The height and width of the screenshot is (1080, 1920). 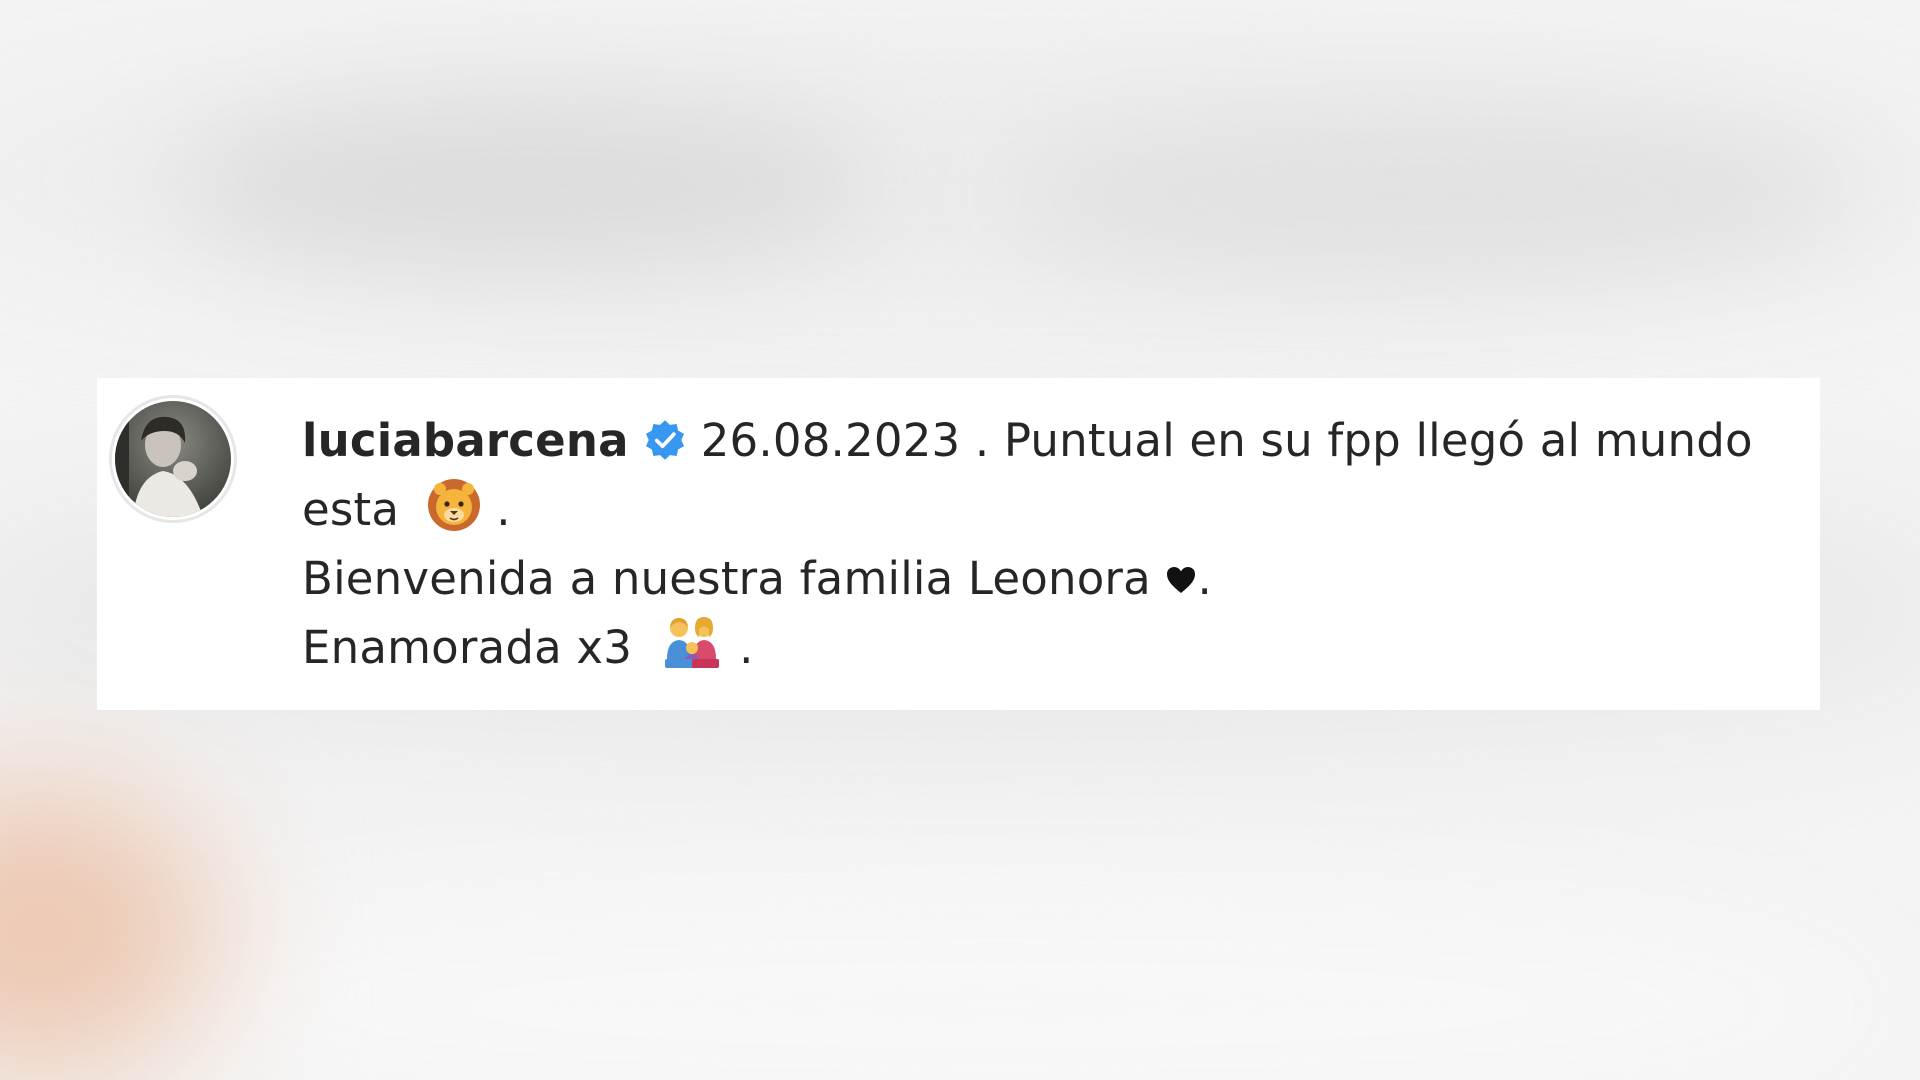 I want to click on comment-text-bienvenida: Bienvenida a nuestra familia Leonora, so click(x=726, y=578).